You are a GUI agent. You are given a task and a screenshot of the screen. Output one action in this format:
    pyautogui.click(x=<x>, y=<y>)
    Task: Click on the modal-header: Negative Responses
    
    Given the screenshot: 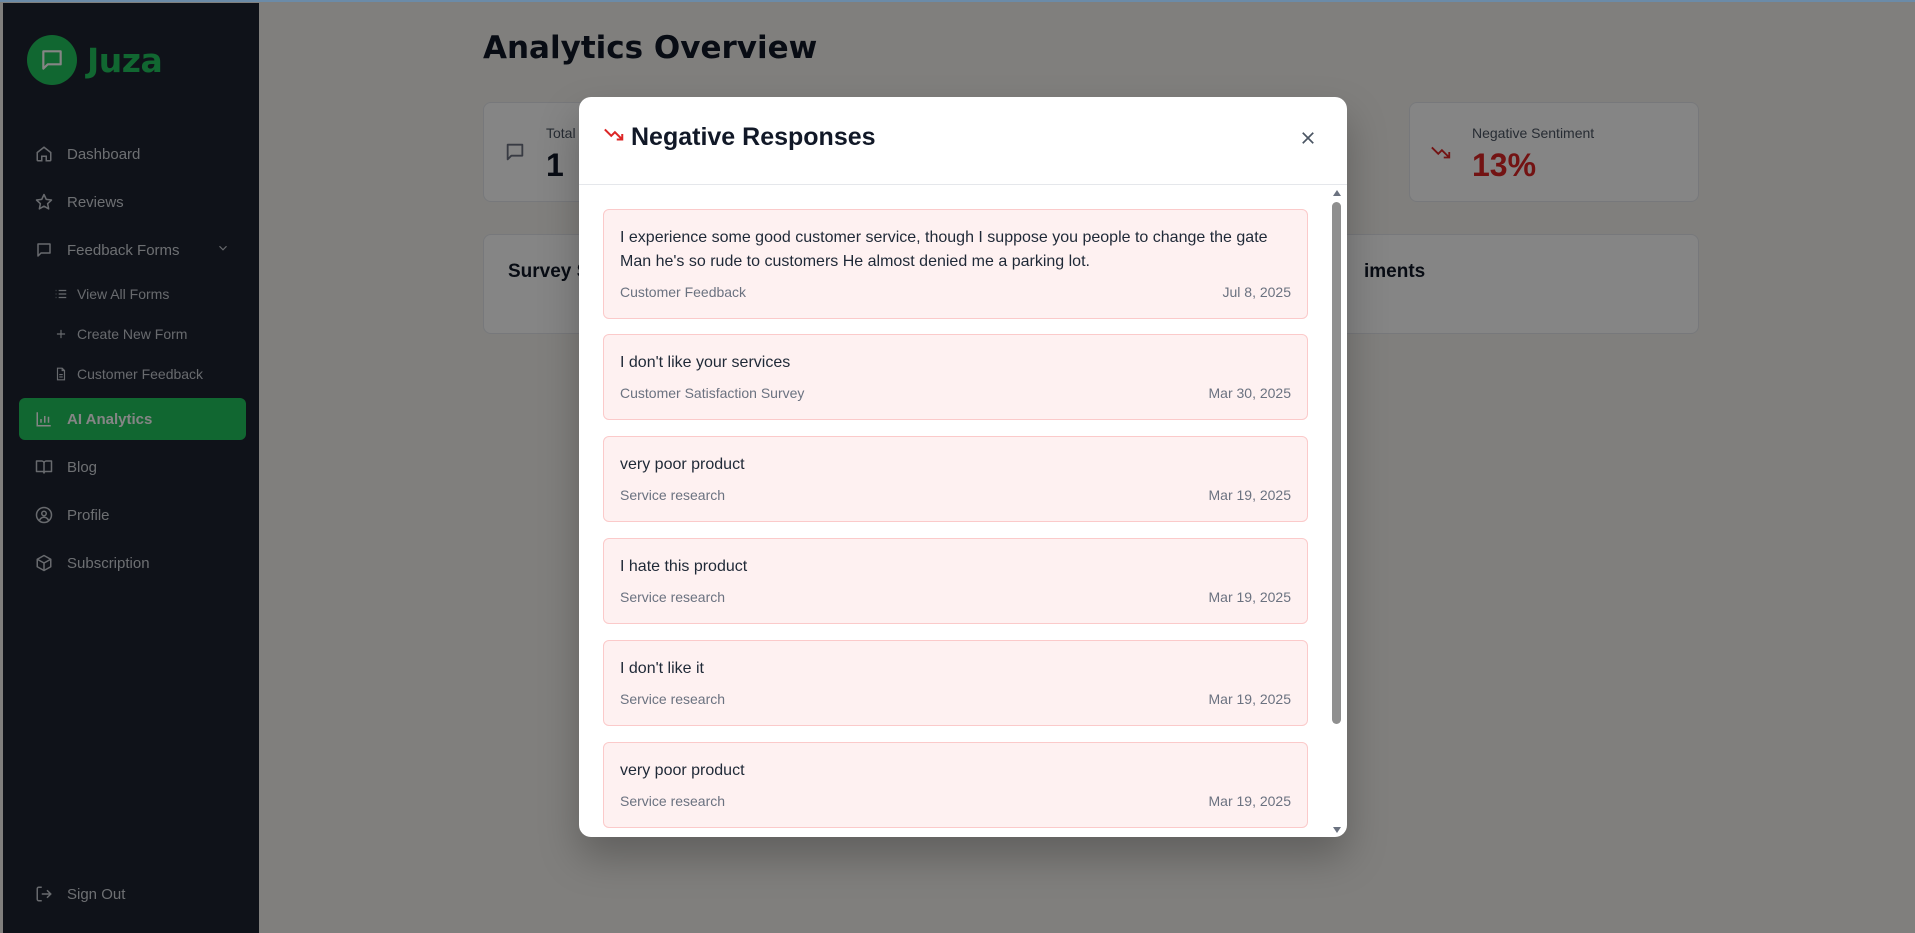 What is the action you would take?
    pyautogui.click(x=963, y=141)
    